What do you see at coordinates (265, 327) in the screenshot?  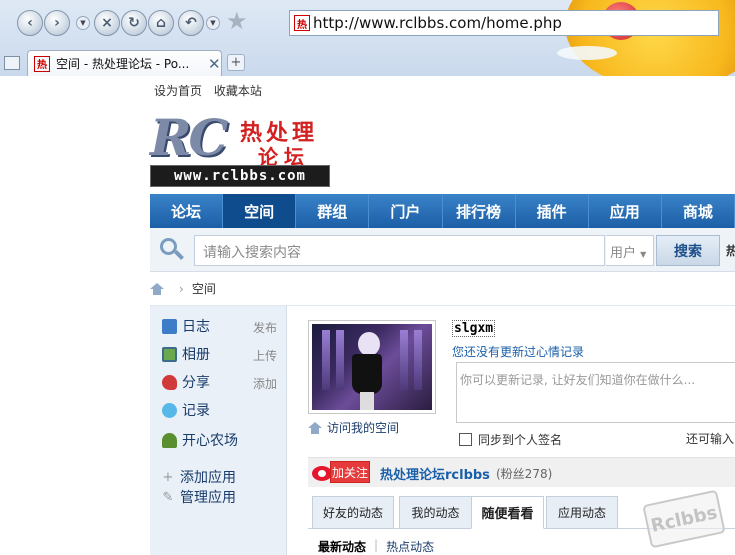 I see `publish-log-link: 发布` at bounding box center [265, 327].